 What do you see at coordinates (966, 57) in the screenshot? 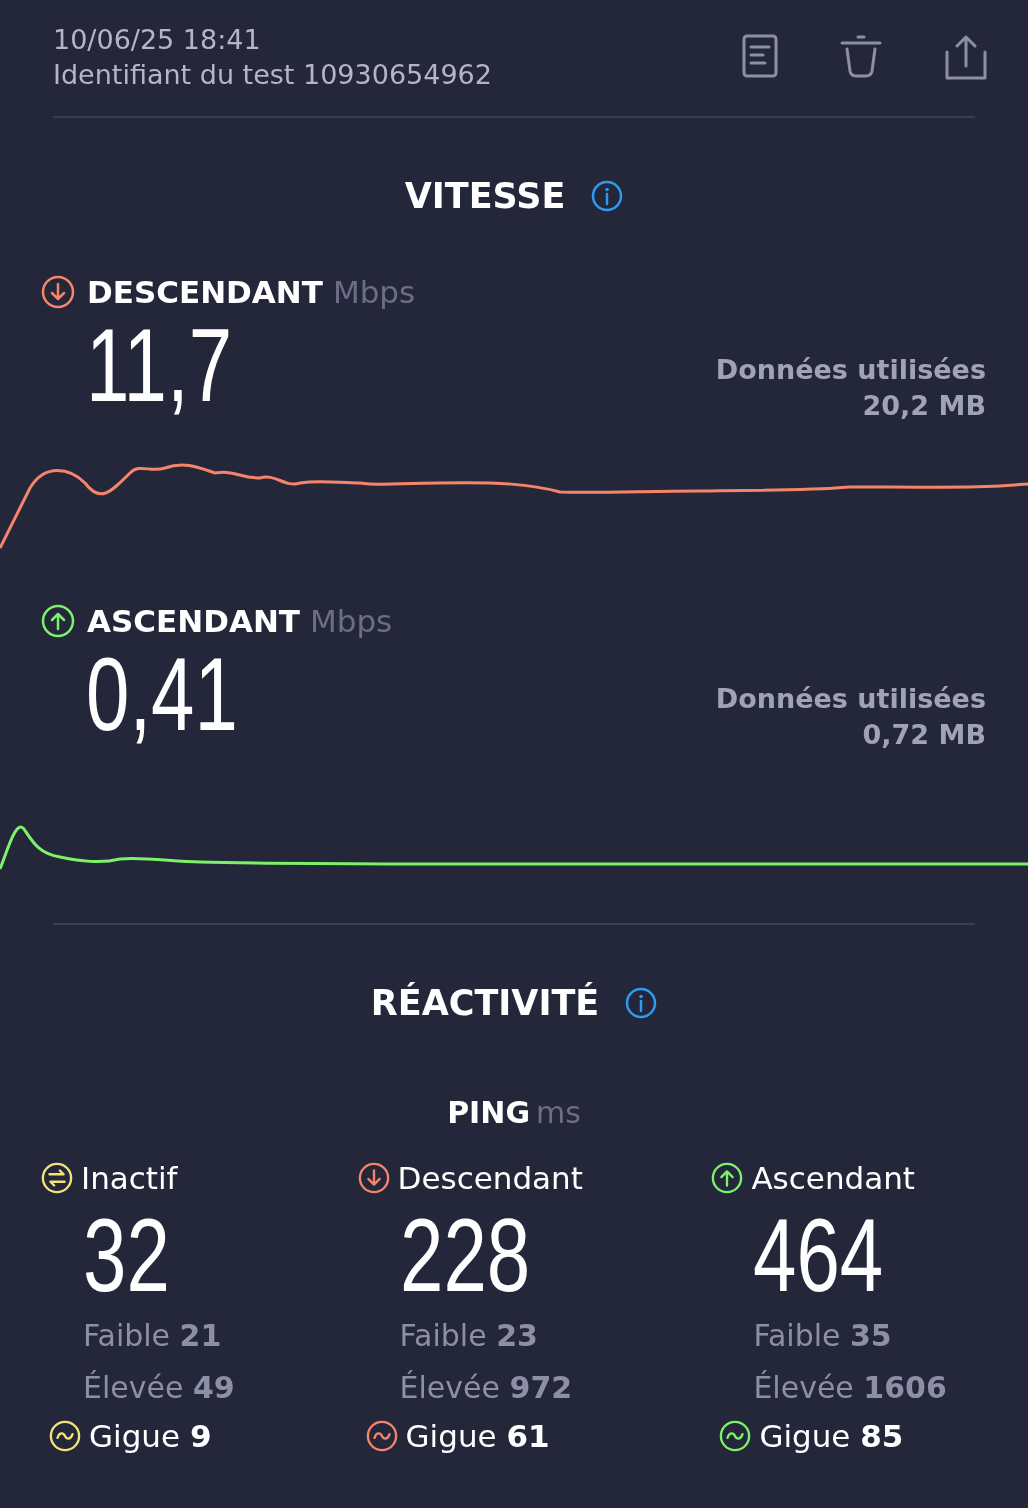
I see `share-icon` at bounding box center [966, 57].